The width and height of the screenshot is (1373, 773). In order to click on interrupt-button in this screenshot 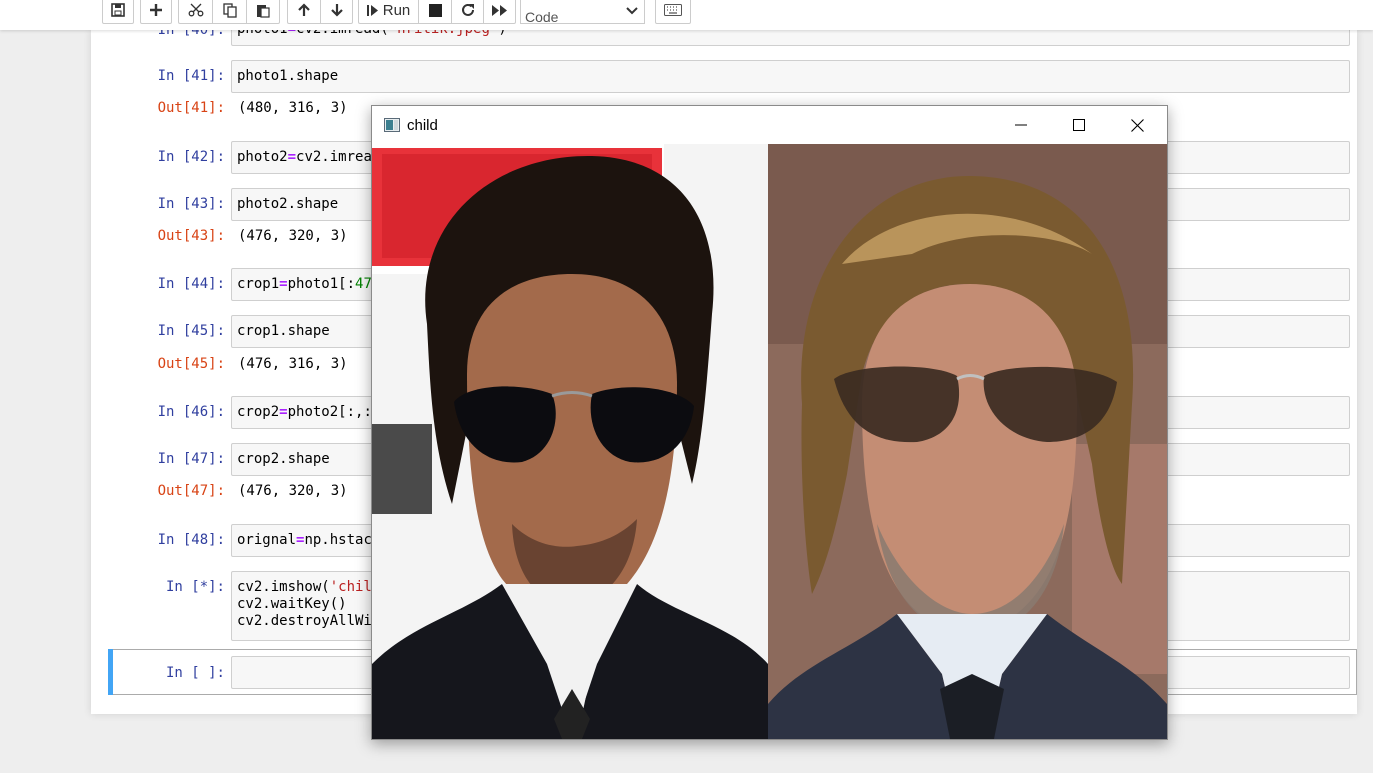, I will do `click(434, 12)`.